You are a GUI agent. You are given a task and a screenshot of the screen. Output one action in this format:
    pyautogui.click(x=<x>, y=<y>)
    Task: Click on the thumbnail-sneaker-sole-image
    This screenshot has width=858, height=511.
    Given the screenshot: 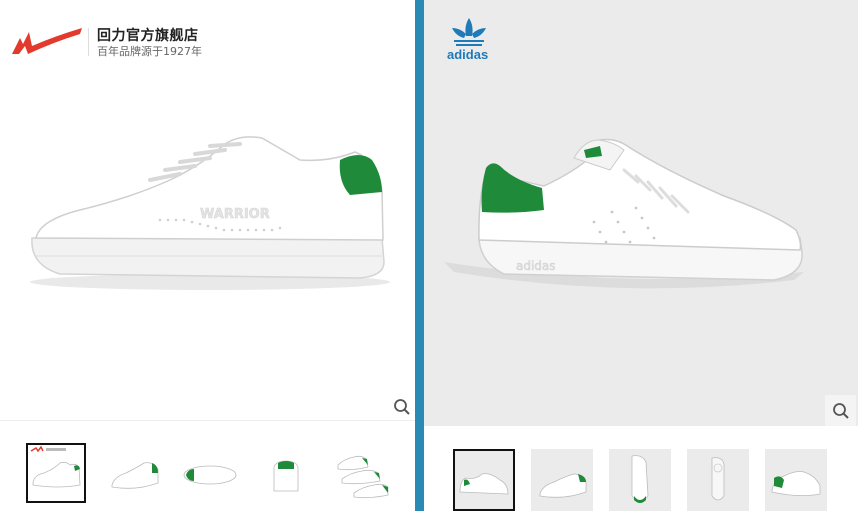 What is the action you would take?
    pyautogui.click(x=718, y=479)
    